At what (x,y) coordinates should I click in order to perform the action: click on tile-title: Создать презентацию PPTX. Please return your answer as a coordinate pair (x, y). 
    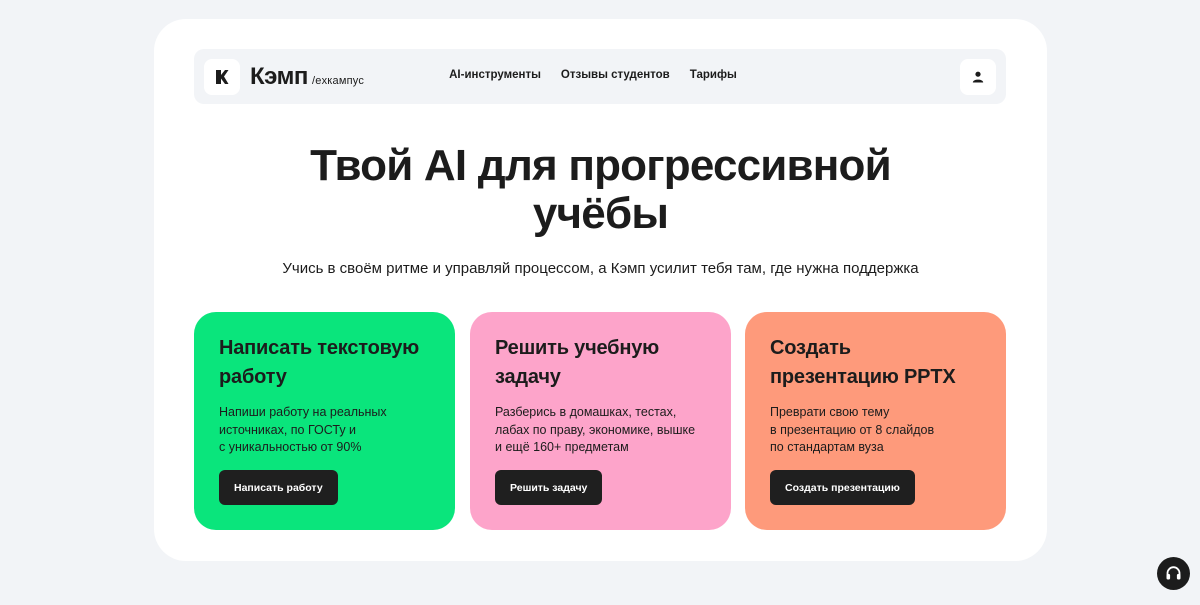
    Looking at the image, I should click on (863, 362).